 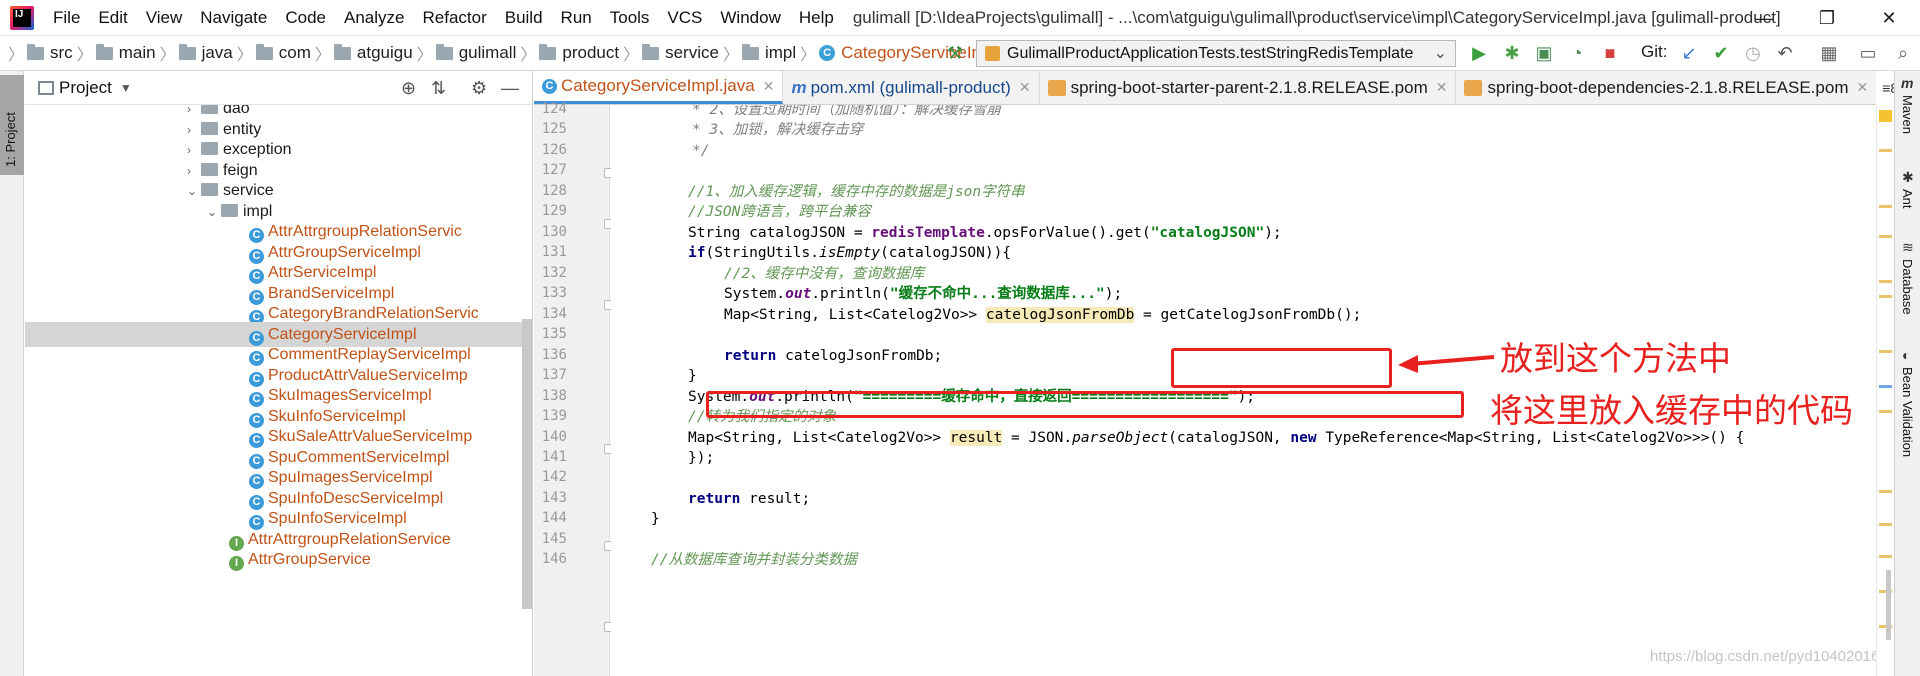 I want to click on breadcrumb-item: 〉 com, so click(x=272, y=53).